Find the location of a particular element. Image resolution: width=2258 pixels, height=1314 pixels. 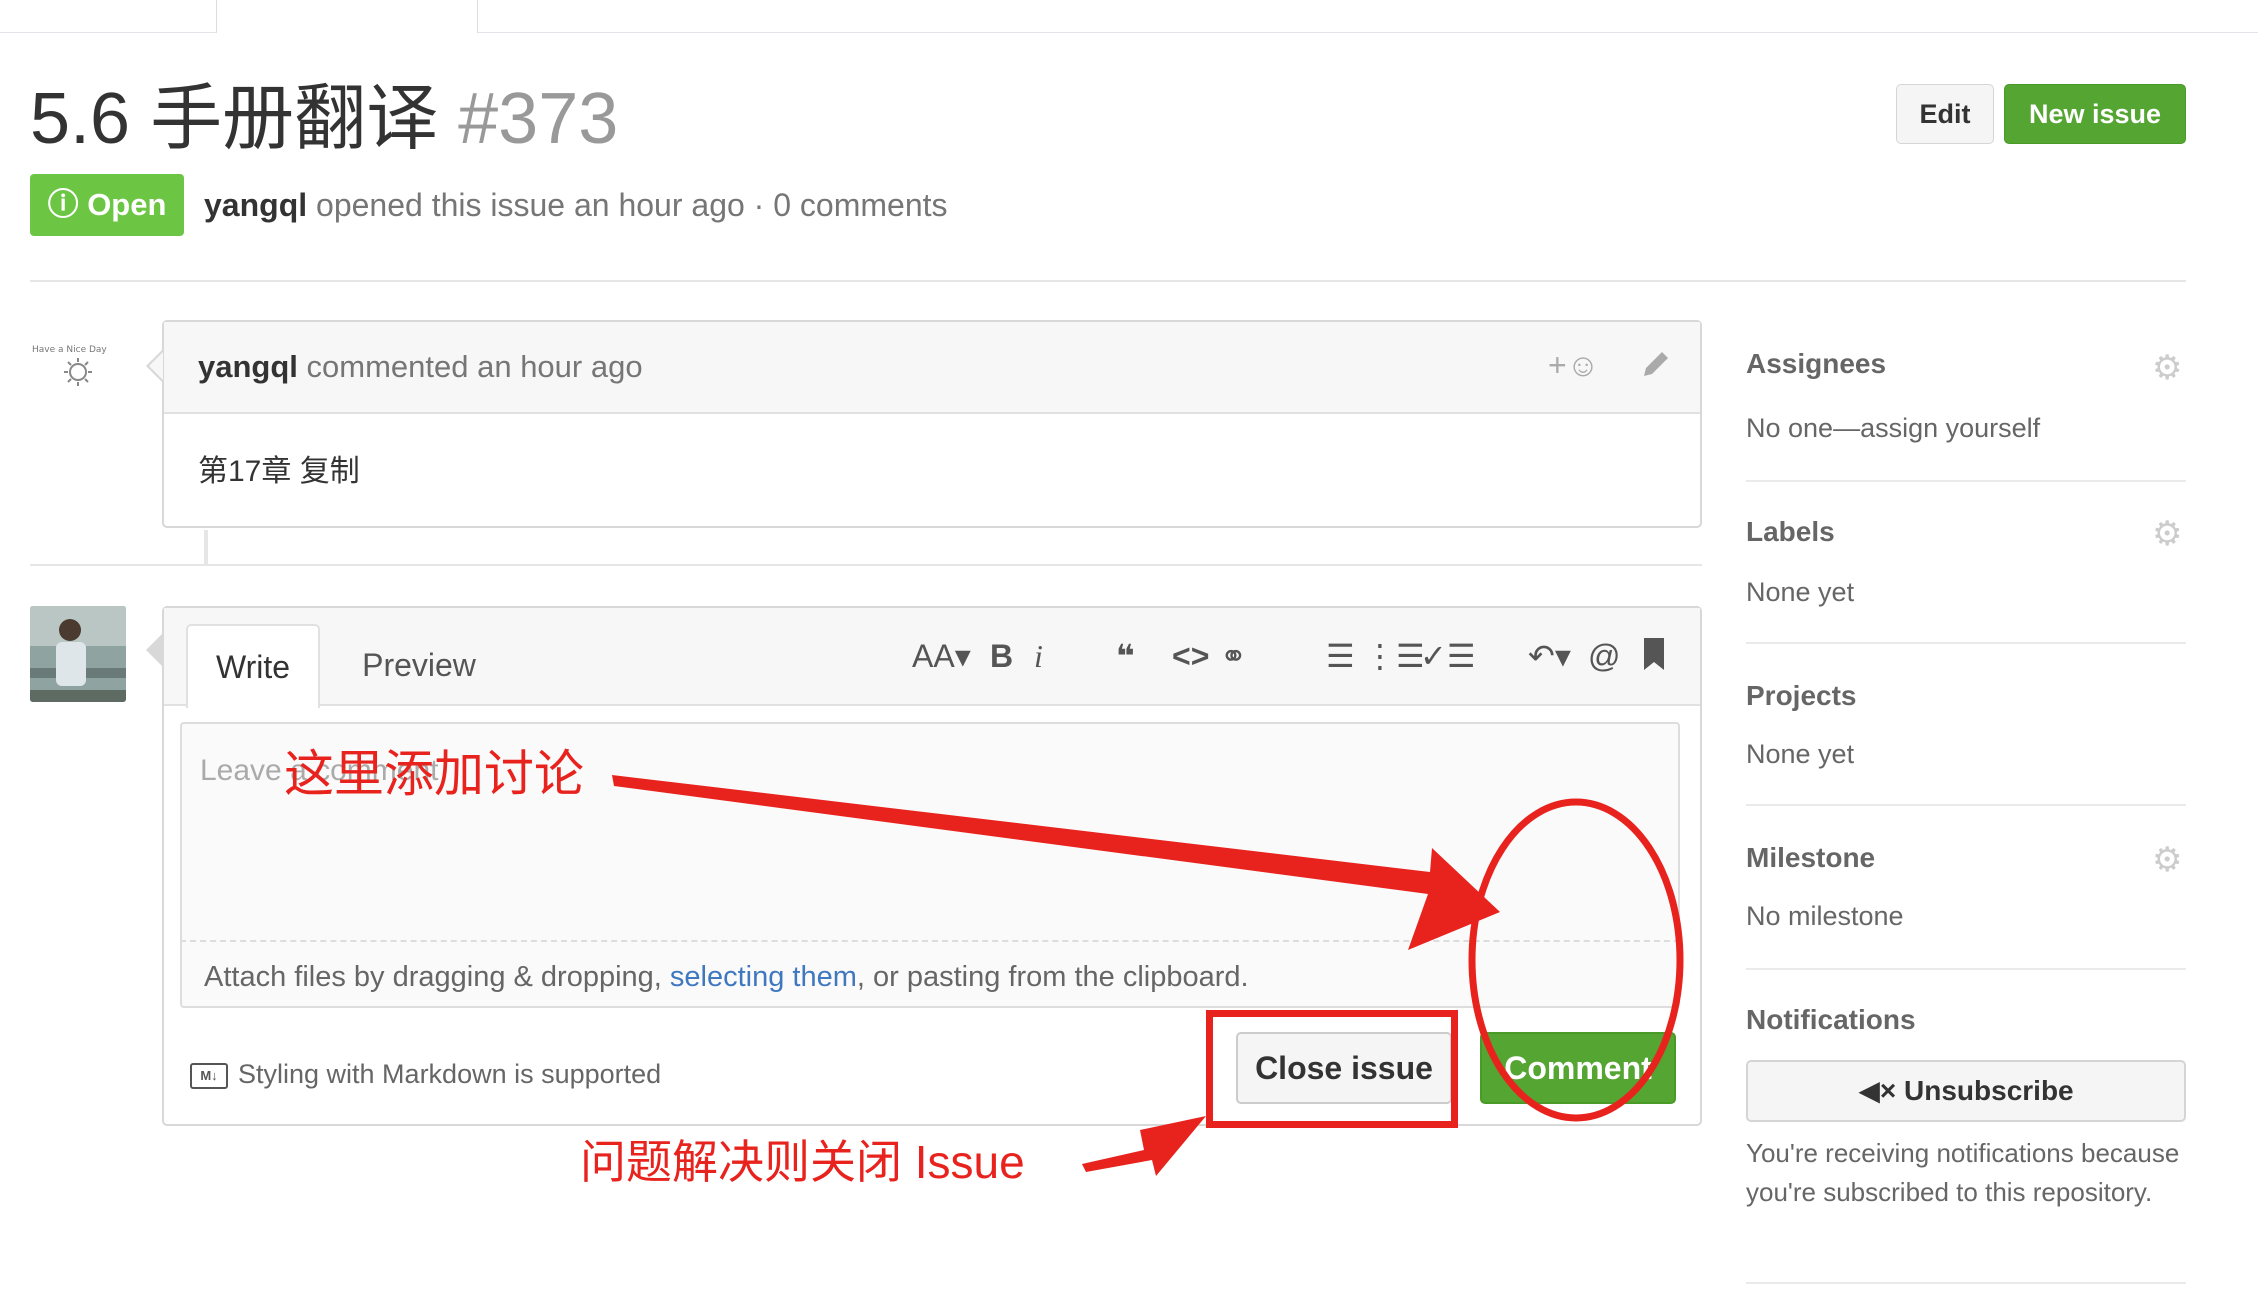

timeline-divider is located at coordinates (866, 565).